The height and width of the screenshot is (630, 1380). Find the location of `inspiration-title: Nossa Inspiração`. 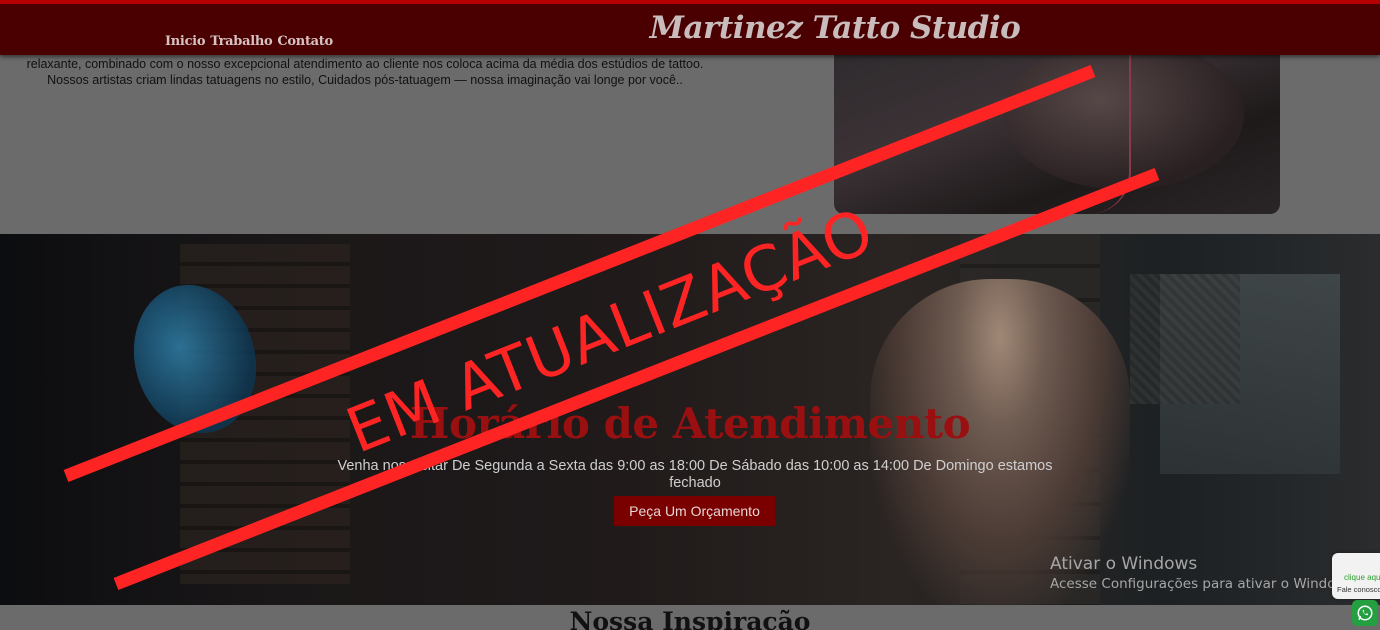

inspiration-title: Nossa Inspiração is located at coordinates (690, 618).